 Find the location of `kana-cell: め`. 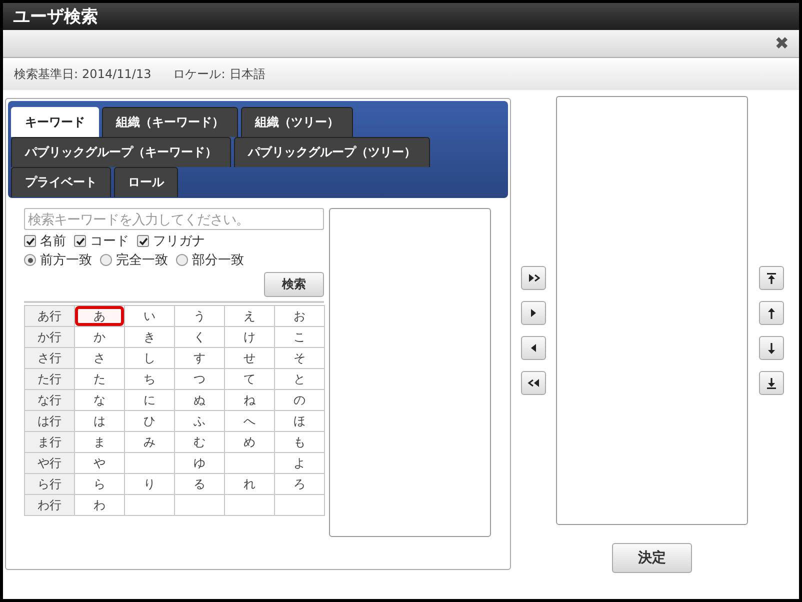

kana-cell: め is located at coordinates (249, 442).